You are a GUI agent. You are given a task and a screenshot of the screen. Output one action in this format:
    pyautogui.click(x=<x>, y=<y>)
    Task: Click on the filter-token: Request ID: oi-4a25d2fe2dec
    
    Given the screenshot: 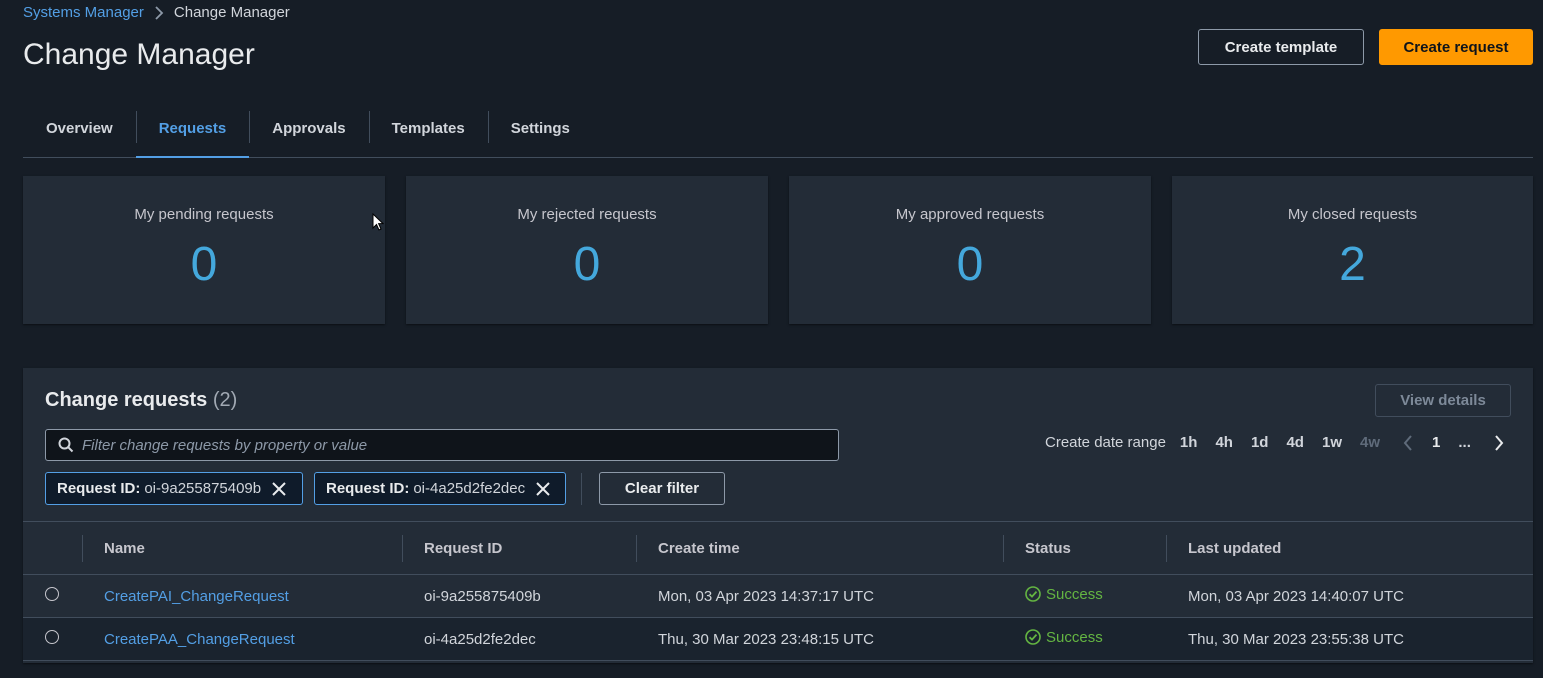 What is the action you would take?
    pyautogui.click(x=440, y=488)
    